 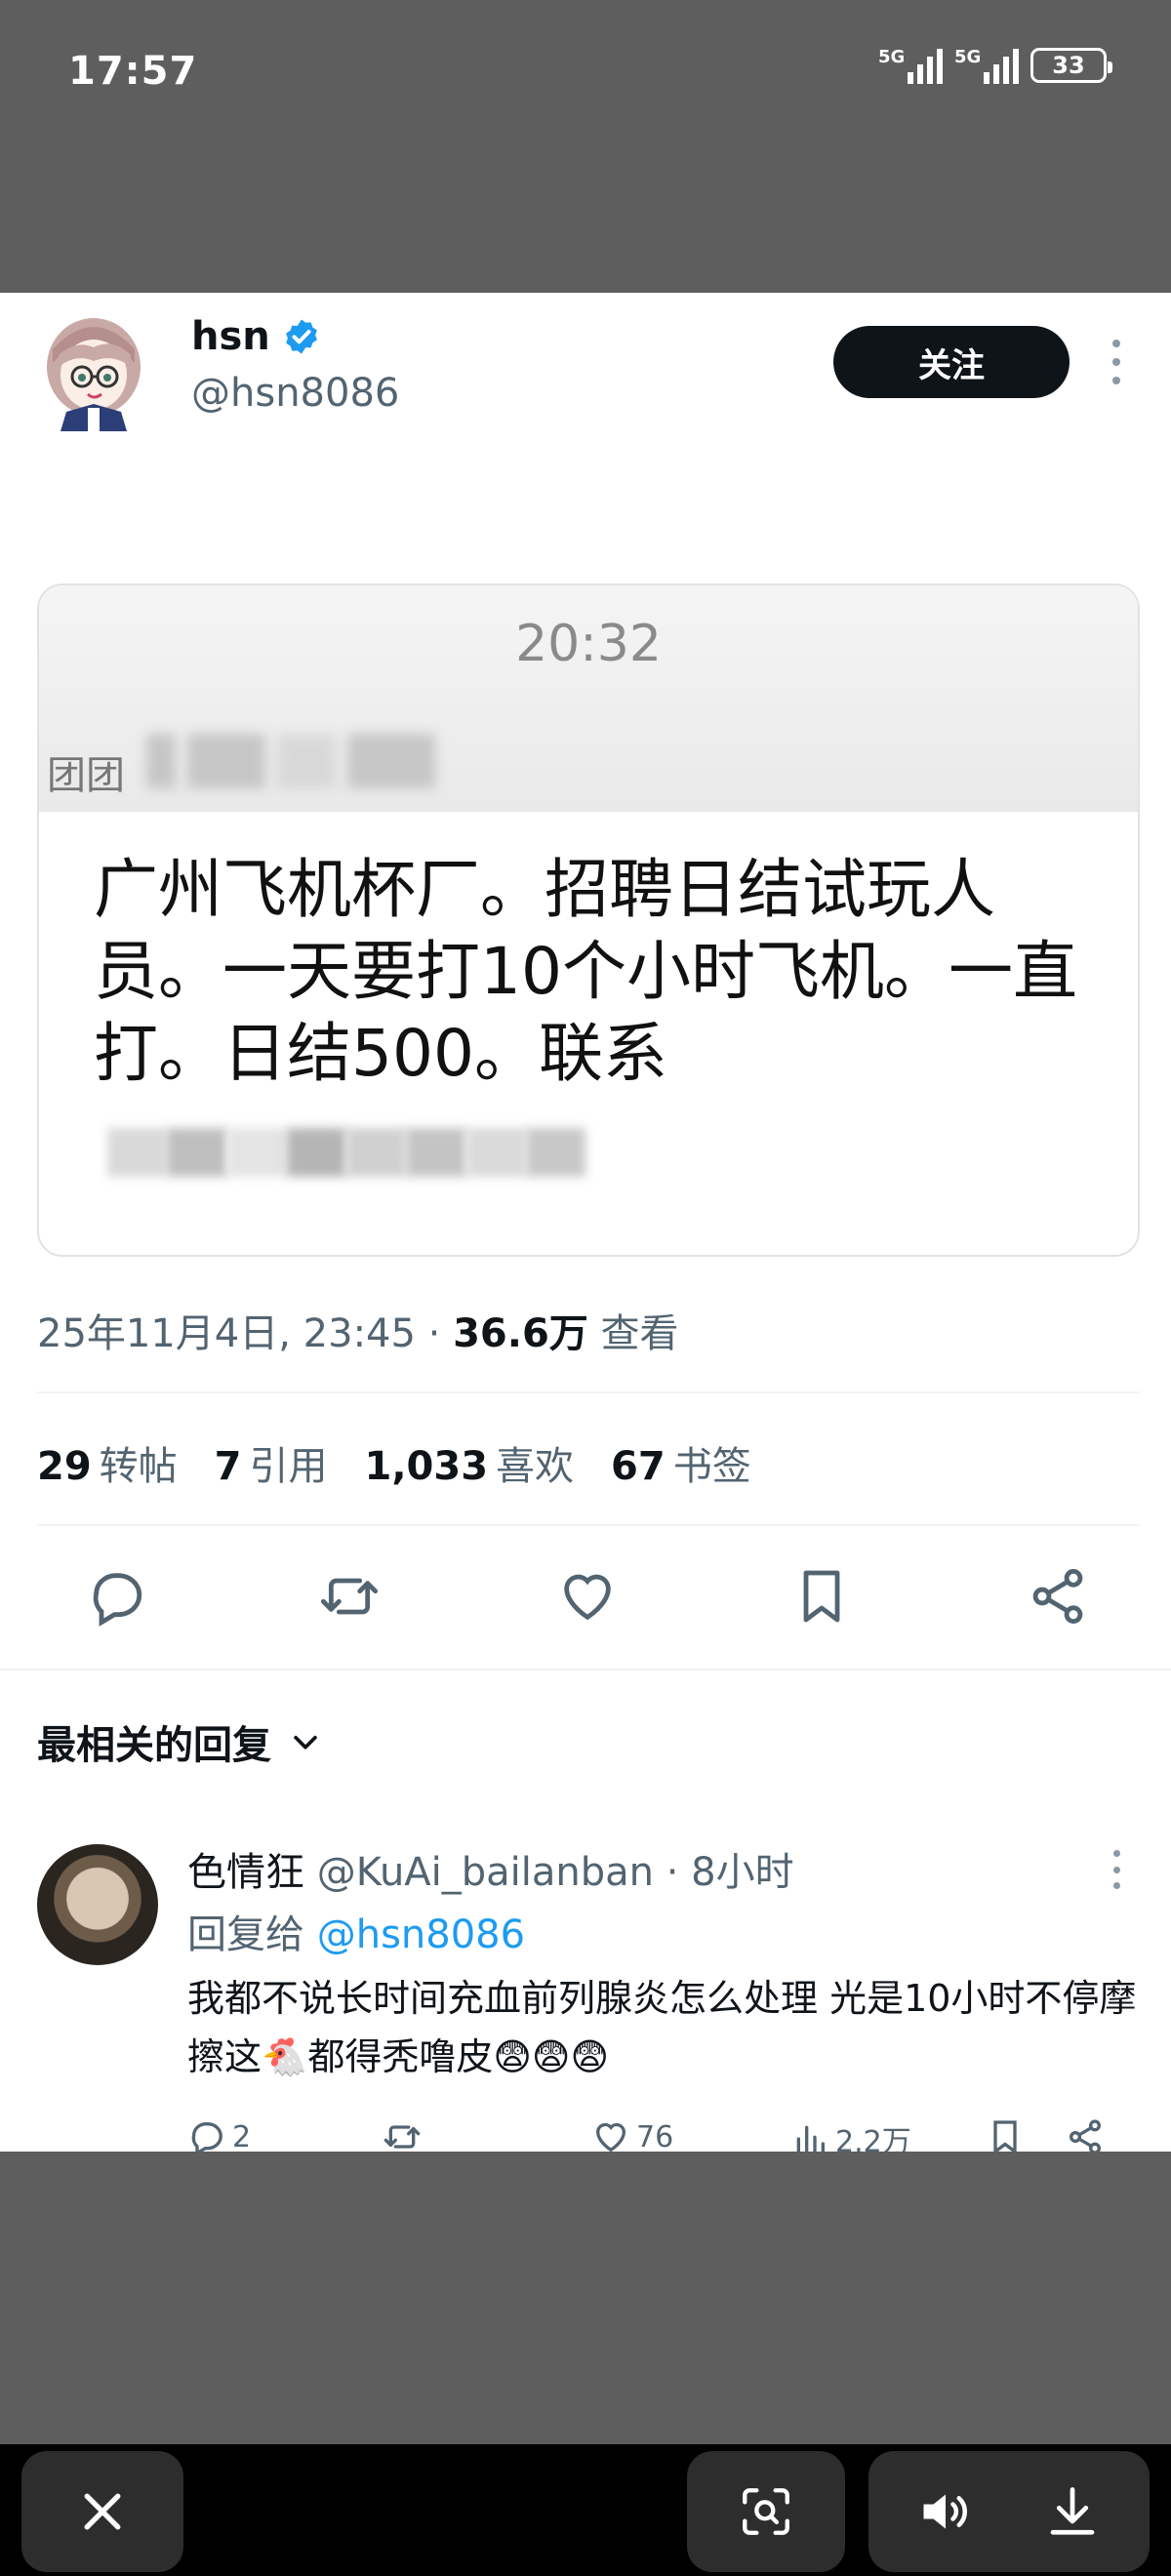 I want to click on battery-icon: 33, so click(x=1071, y=65).